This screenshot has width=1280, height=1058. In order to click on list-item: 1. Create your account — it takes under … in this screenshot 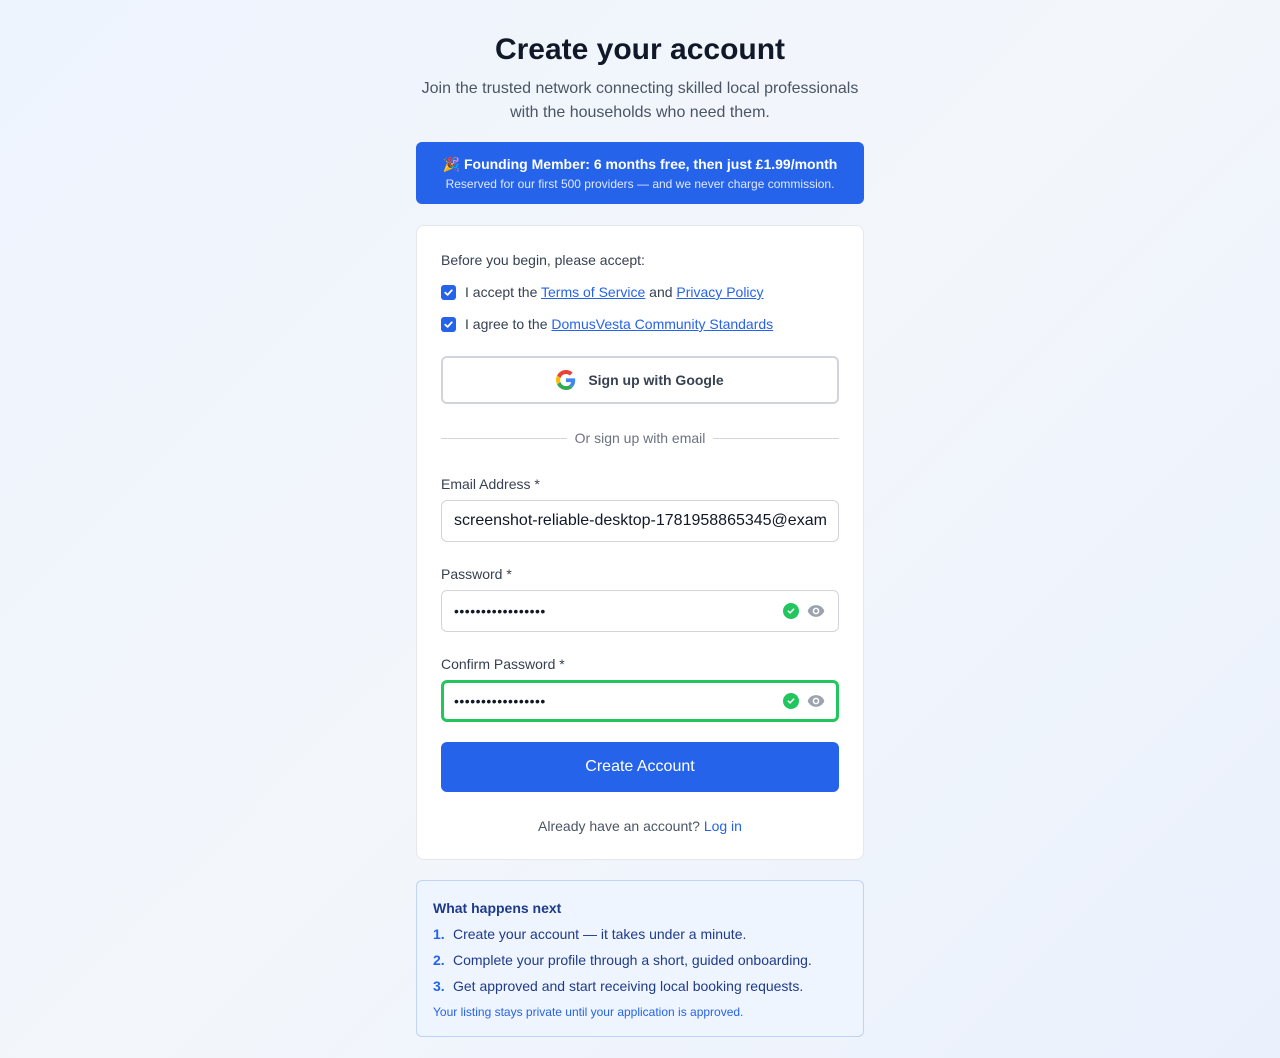, I will do `click(640, 934)`.